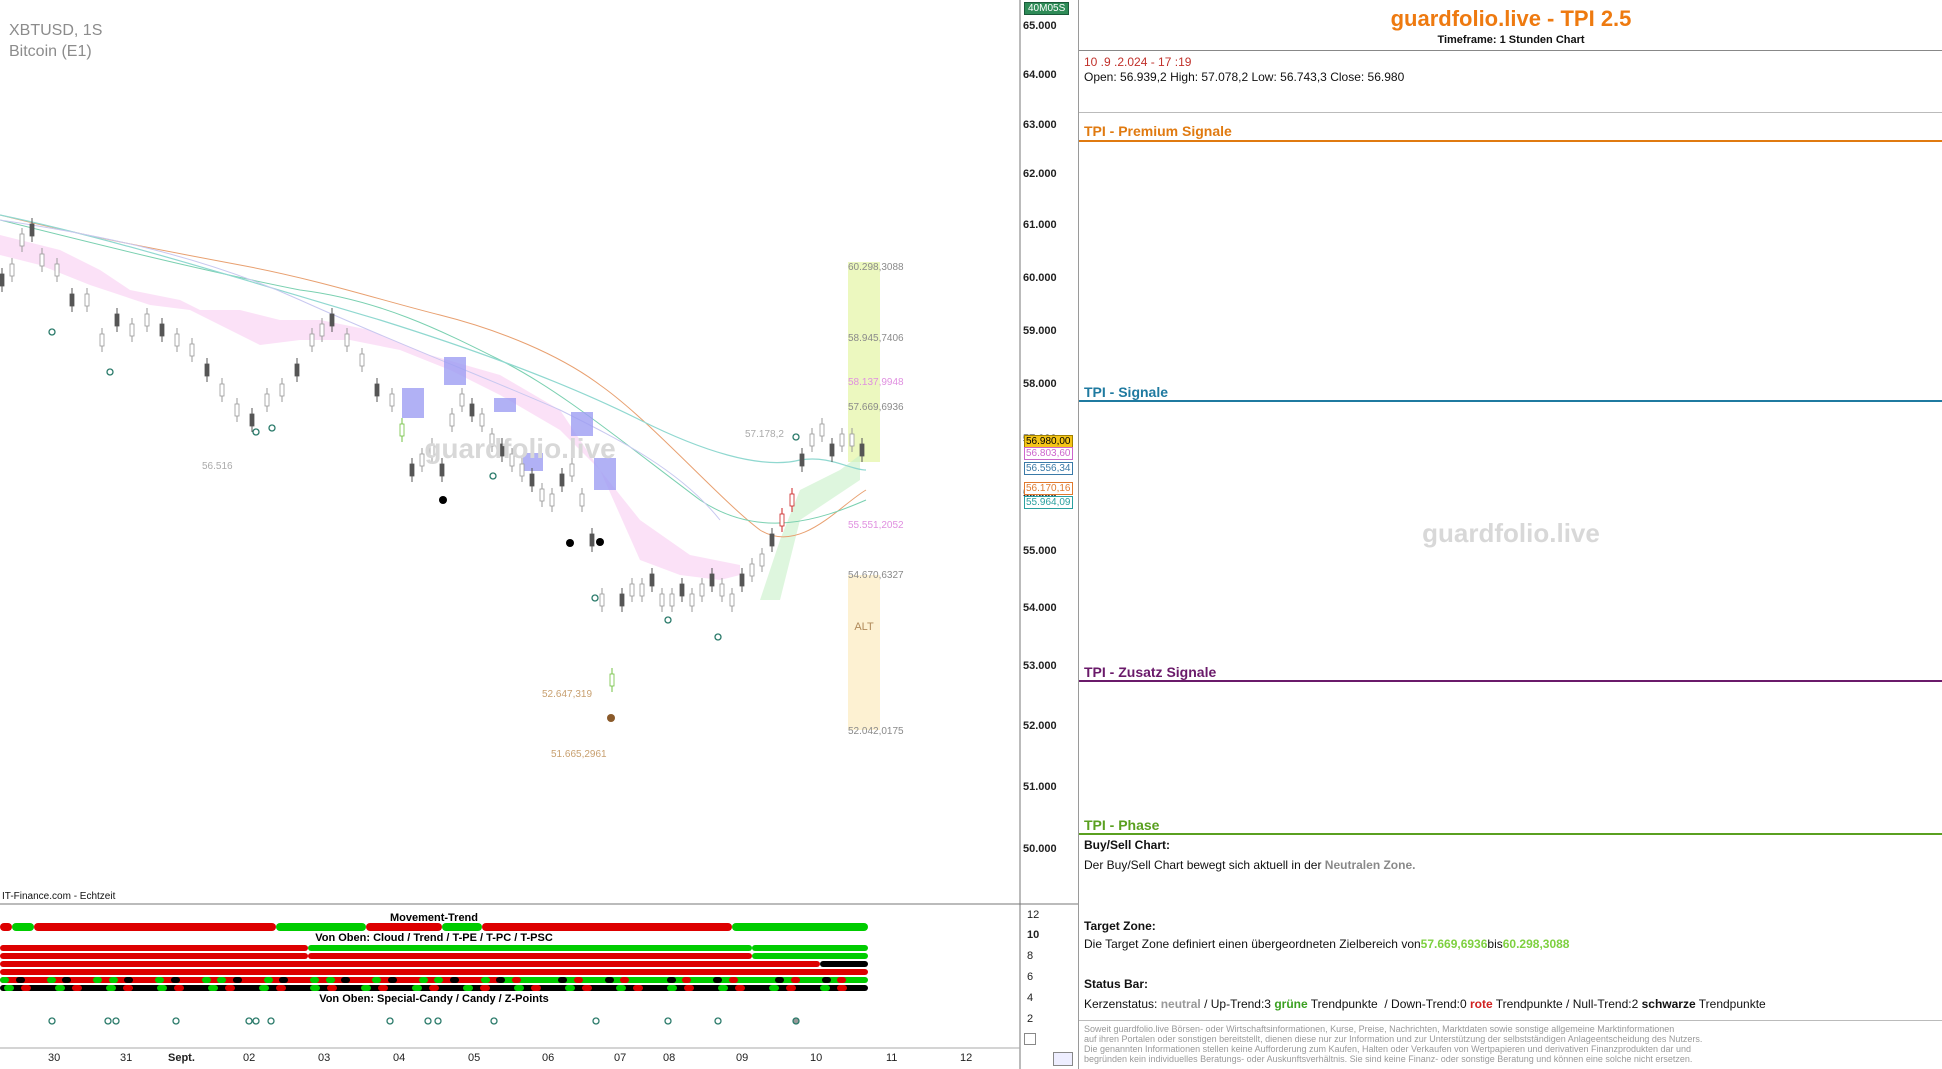 This screenshot has width=1942, height=1069. I want to click on indicator-tick-label: 2, so click(1030, 1019).